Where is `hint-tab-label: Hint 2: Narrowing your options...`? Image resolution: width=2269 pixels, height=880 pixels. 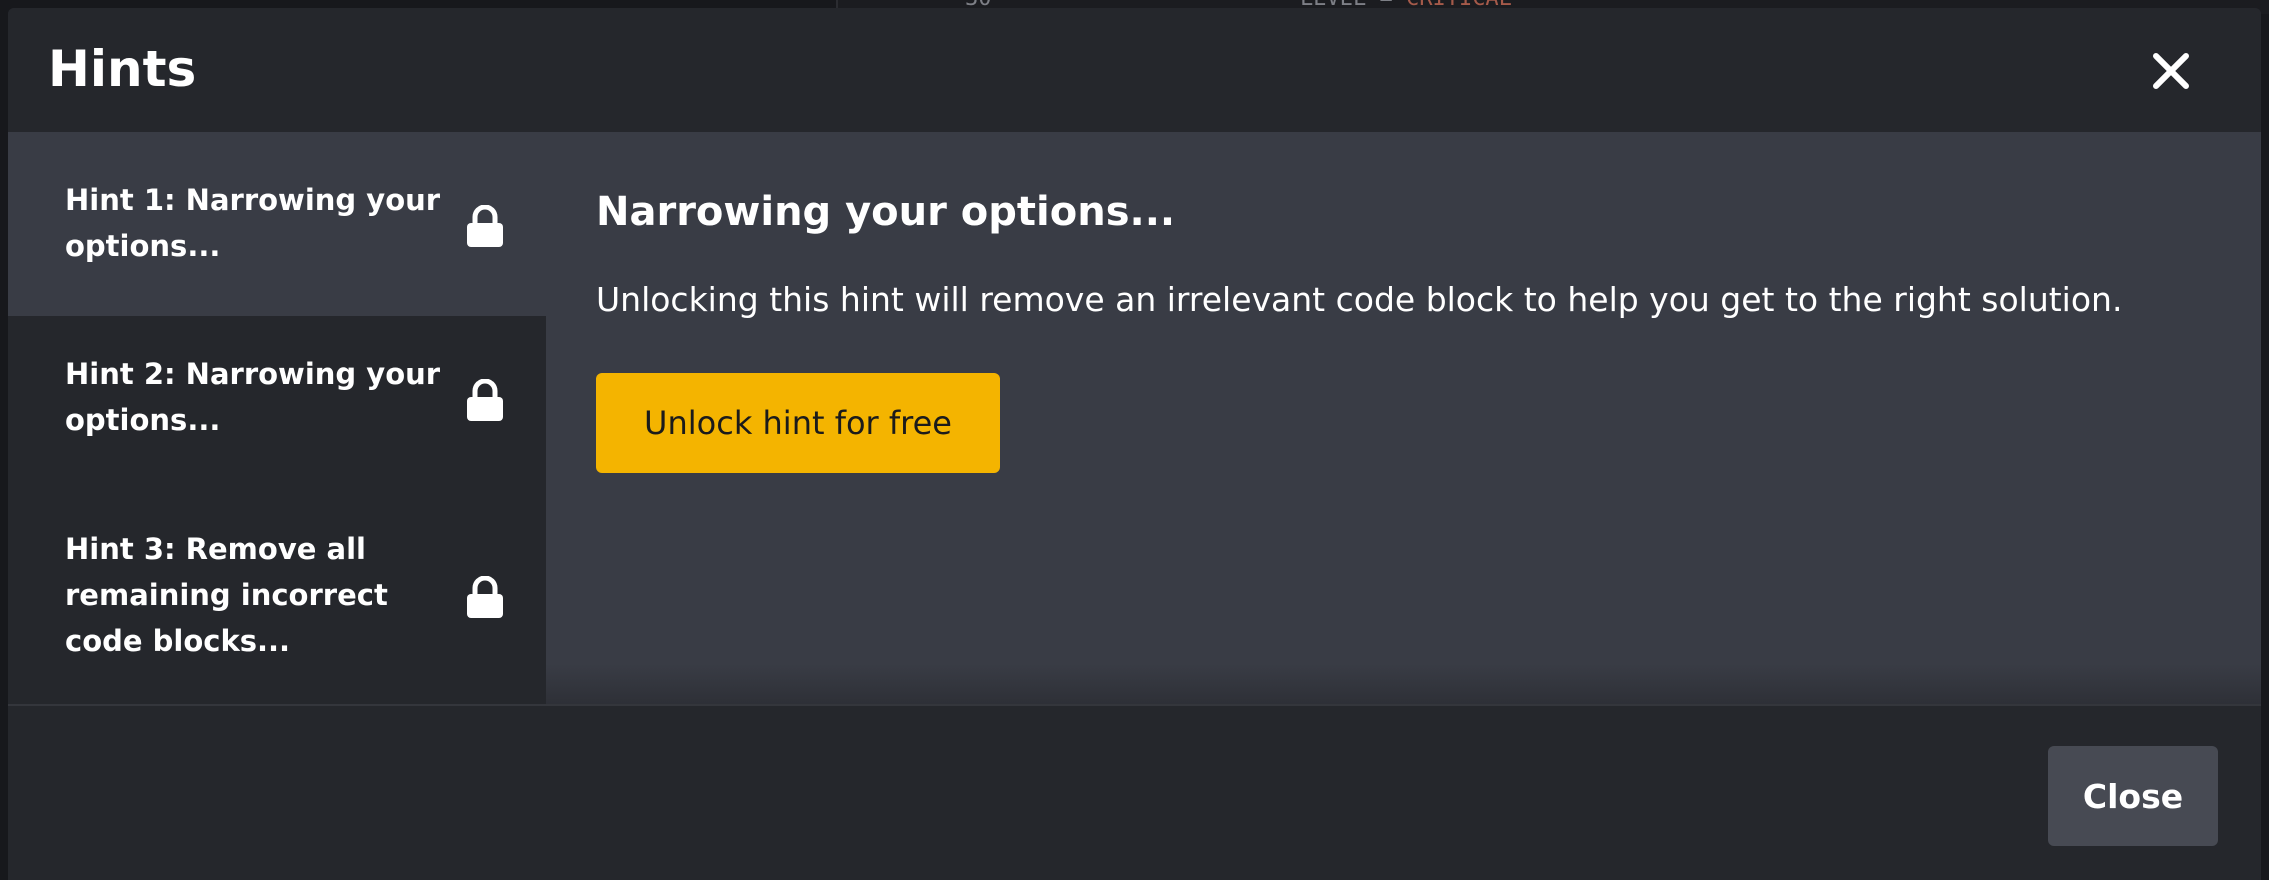
hint-tab-label: Hint 2: Narrowing your options... is located at coordinates (253, 397).